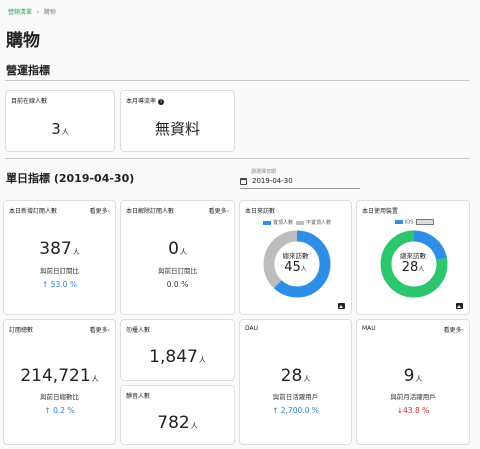 The image size is (480, 449). What do you see at coordinates (49, 12) in the screenshot?
I see `breadcrumb-current: 購物` at bounding box center [49, 12].